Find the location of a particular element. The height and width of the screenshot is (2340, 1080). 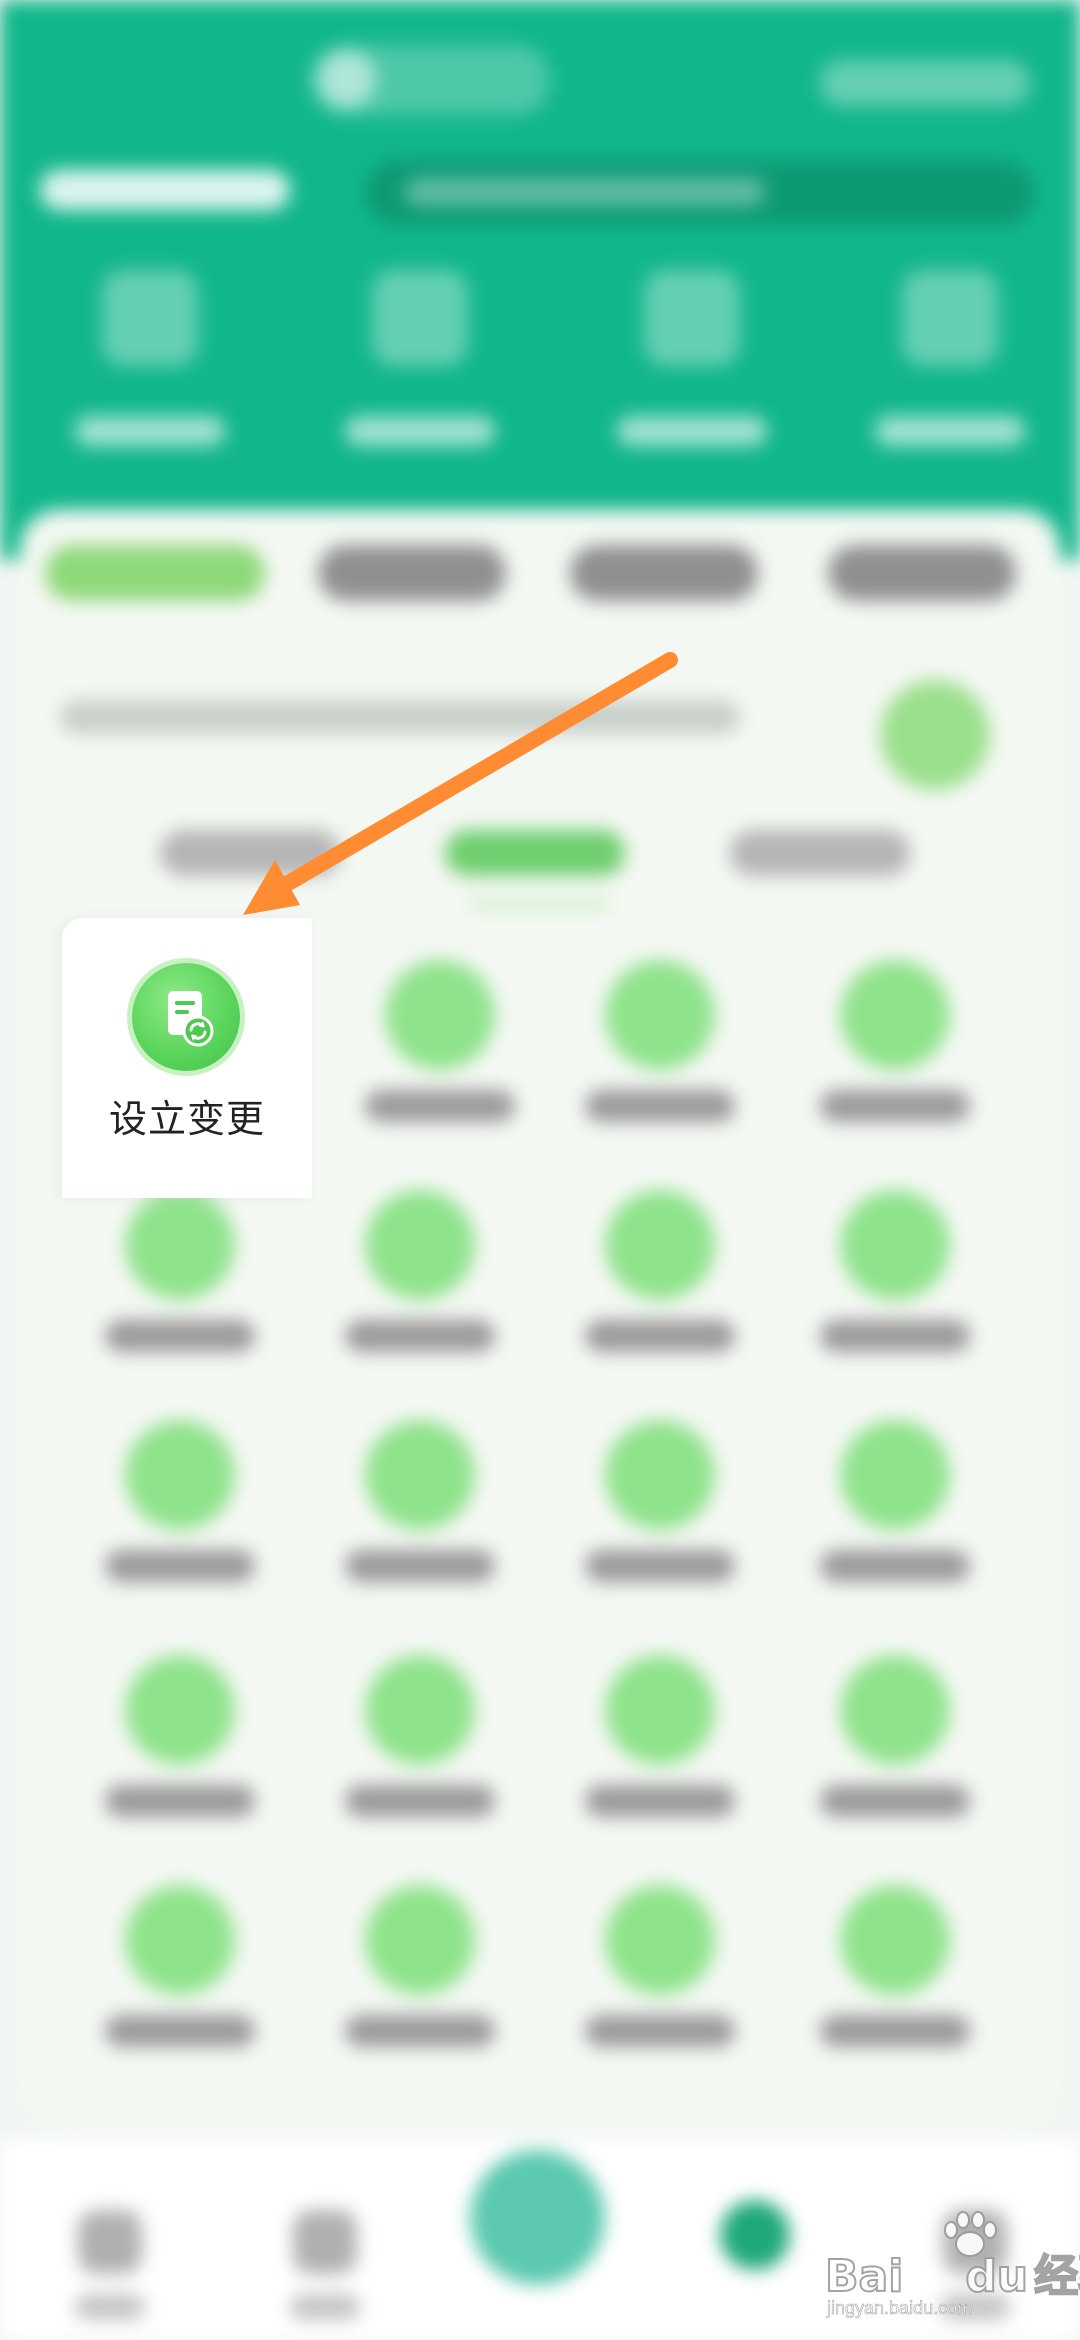

spotlight-label: 设立变更 is located at coordinates (186, 1119).